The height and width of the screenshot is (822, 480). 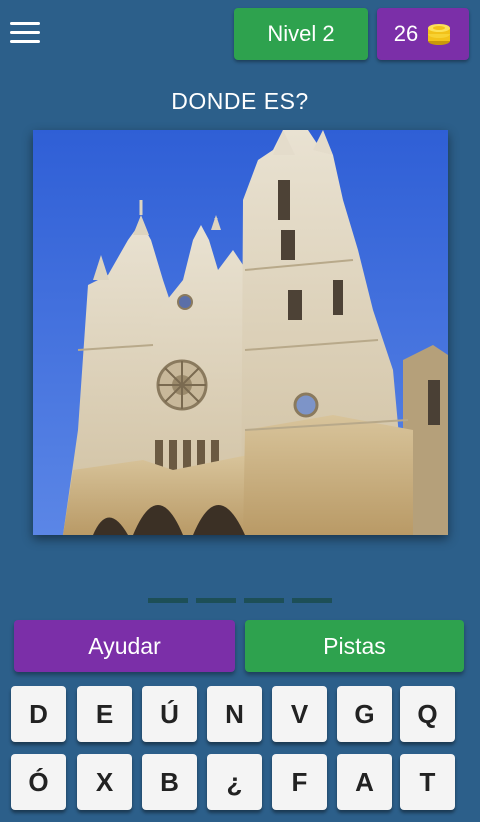 What do you see at coordinates (427, 714) in the screenshot?
I see `letter-key: Q` at bounding box center [427, 714].